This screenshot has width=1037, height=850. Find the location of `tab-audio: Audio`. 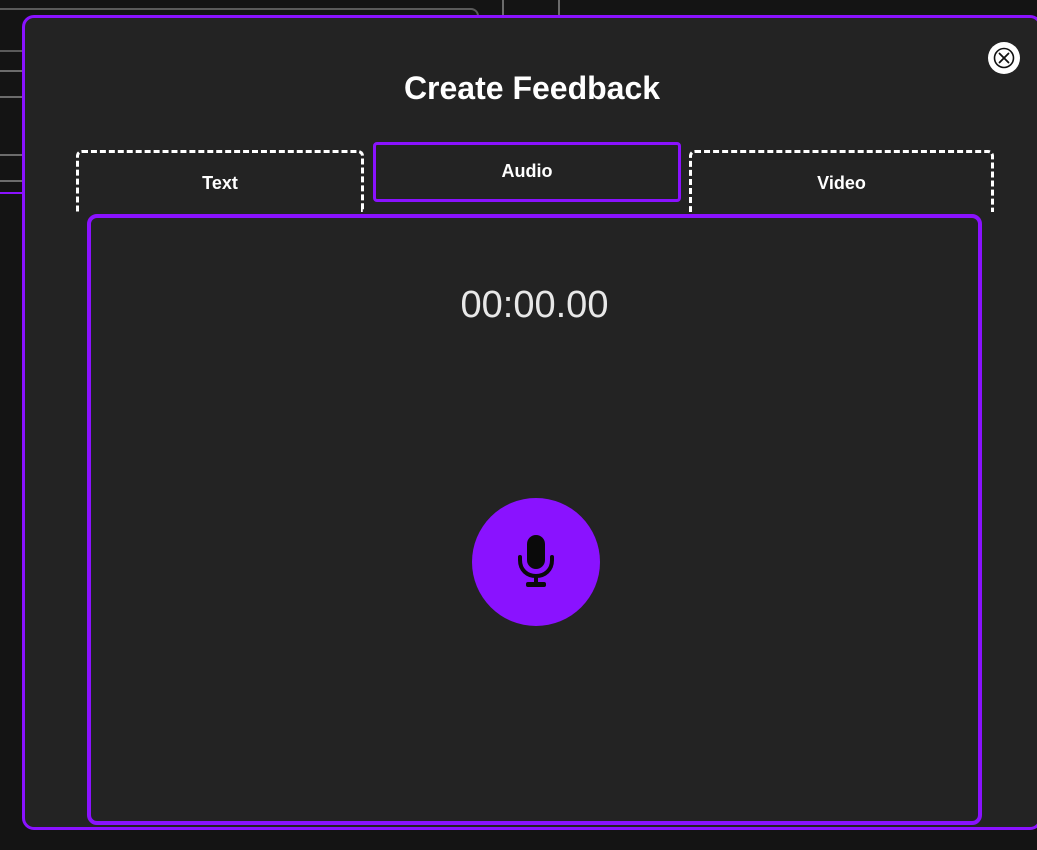

tab-audio: Audio is located at coordinates (527, 172).